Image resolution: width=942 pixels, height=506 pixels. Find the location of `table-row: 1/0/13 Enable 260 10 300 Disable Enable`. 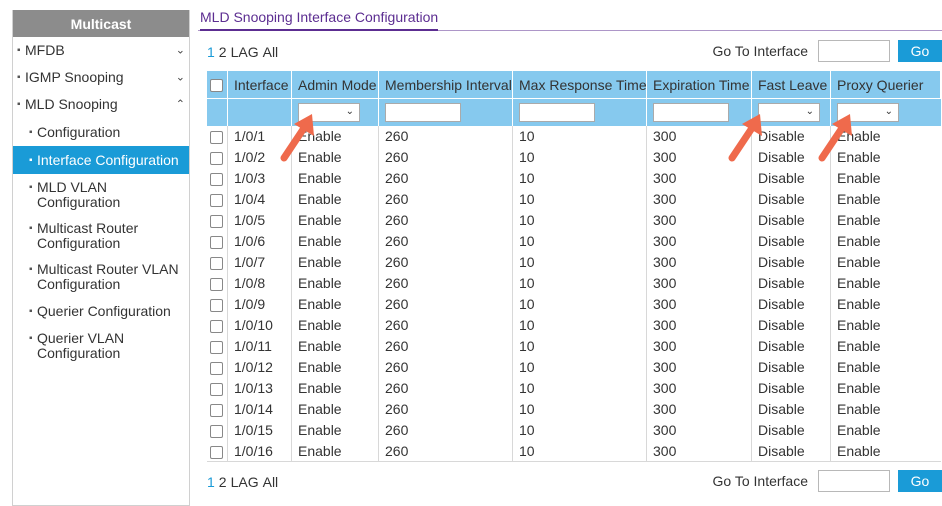

table-row: 1/0/13 Enable 260 10 300 Disable Enable is located at coordinates (574, 388).